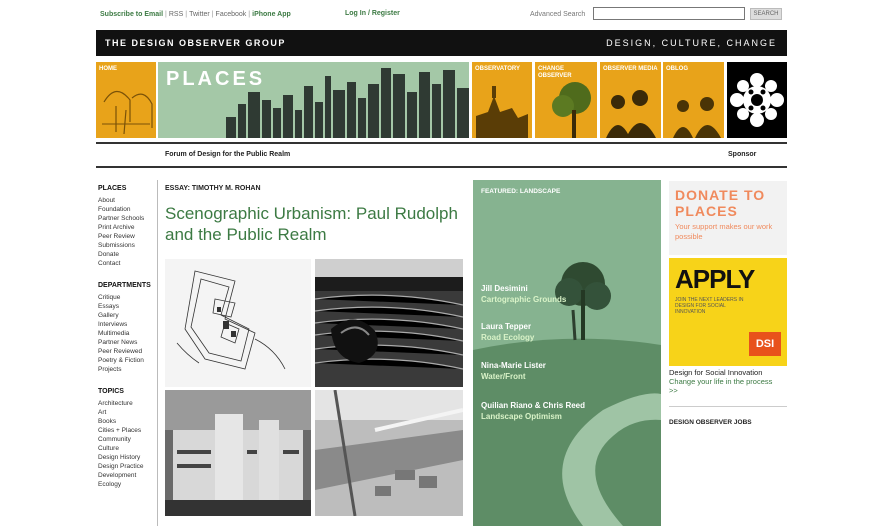 The image size is (882, 526). Describe the element at coordinates (502, 112) in the screenshot. I see `building-icon` at that location.